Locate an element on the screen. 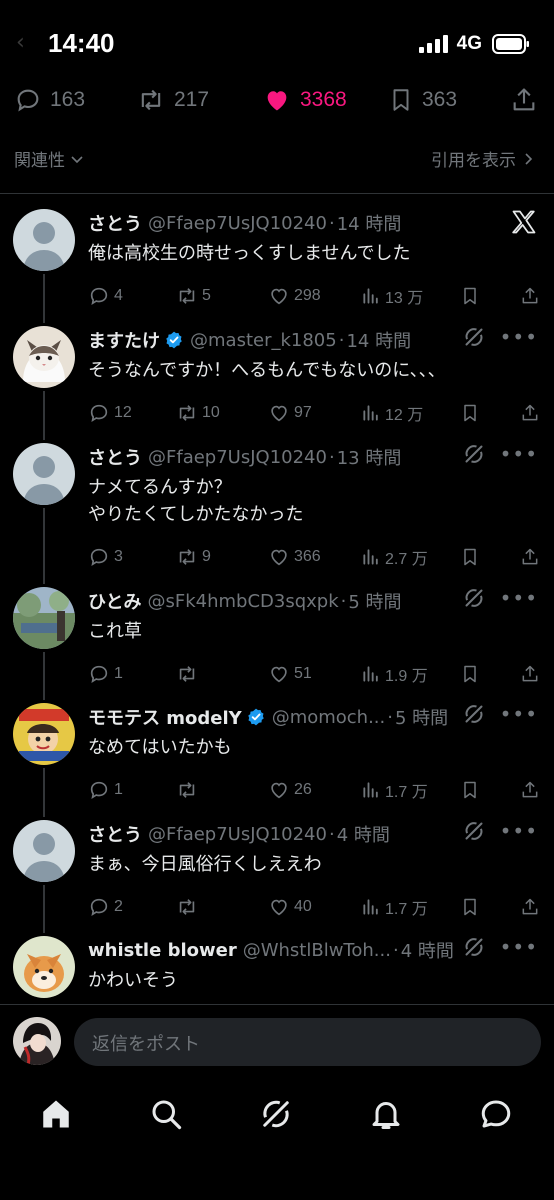 This screenshot has height=1200, width=554. user-handle: @master_k1805 is located at coordinates (263, 340).